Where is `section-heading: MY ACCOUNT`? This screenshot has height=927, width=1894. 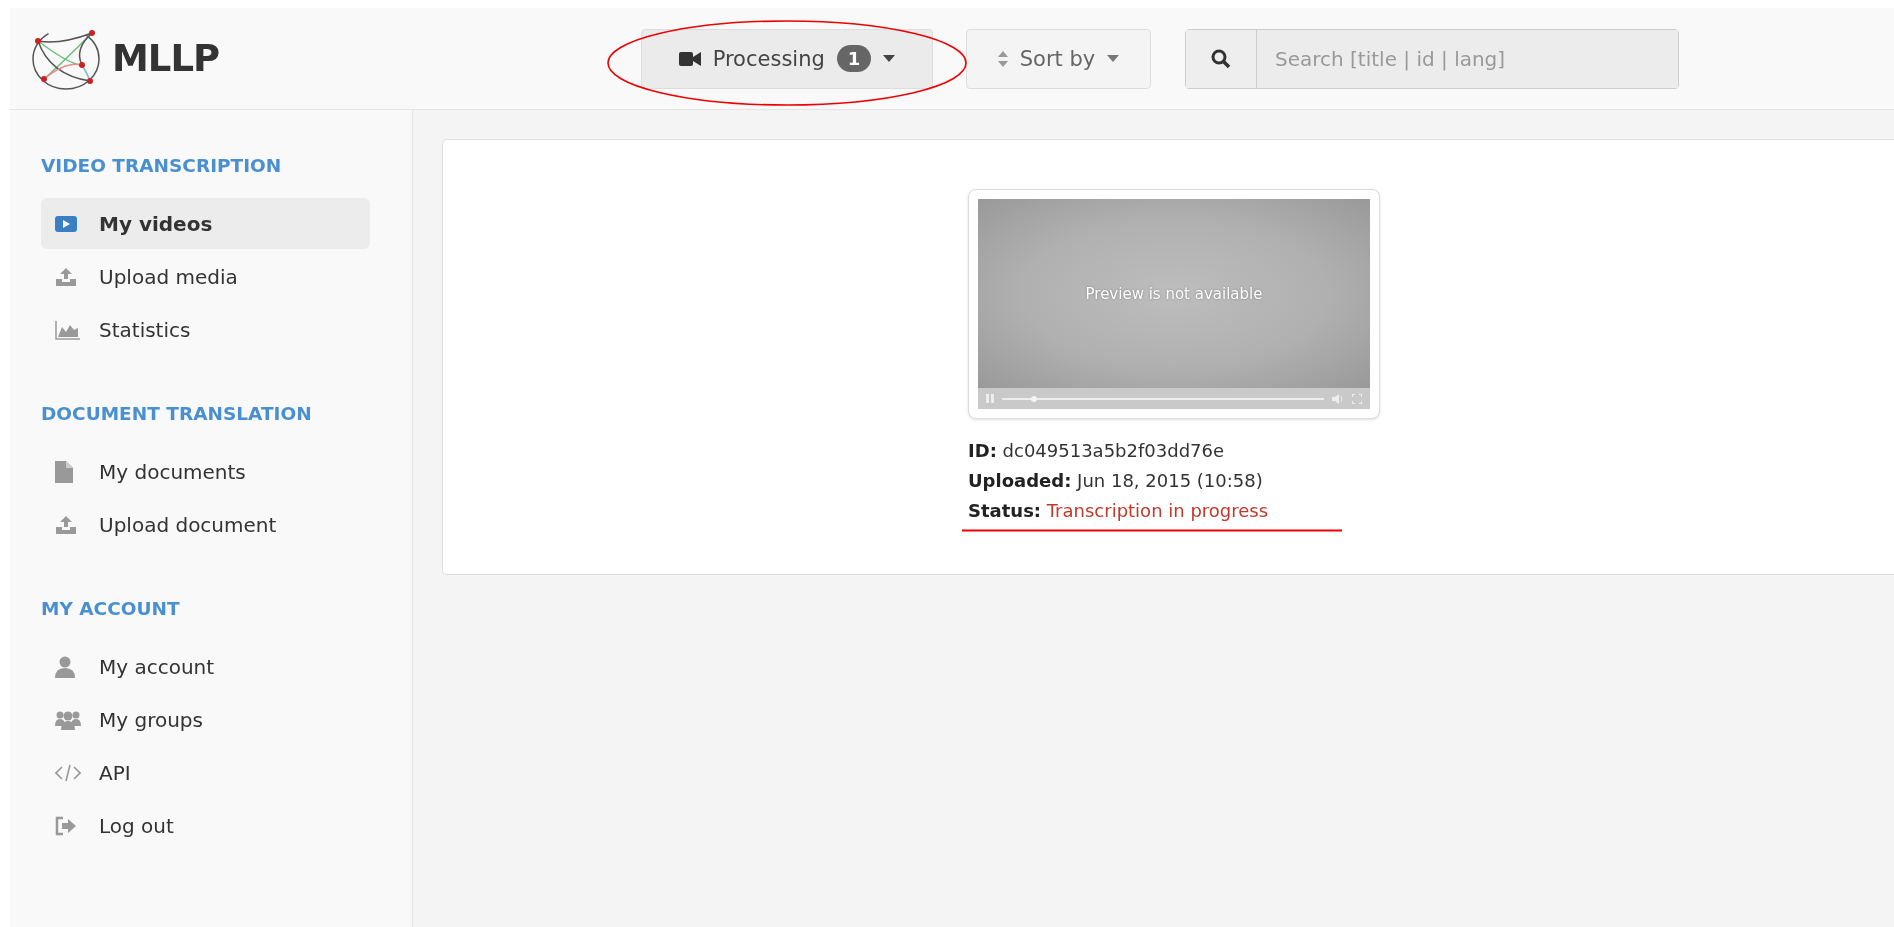 section-heading: MY ACCOUNT is located at coordinates (111, 608).